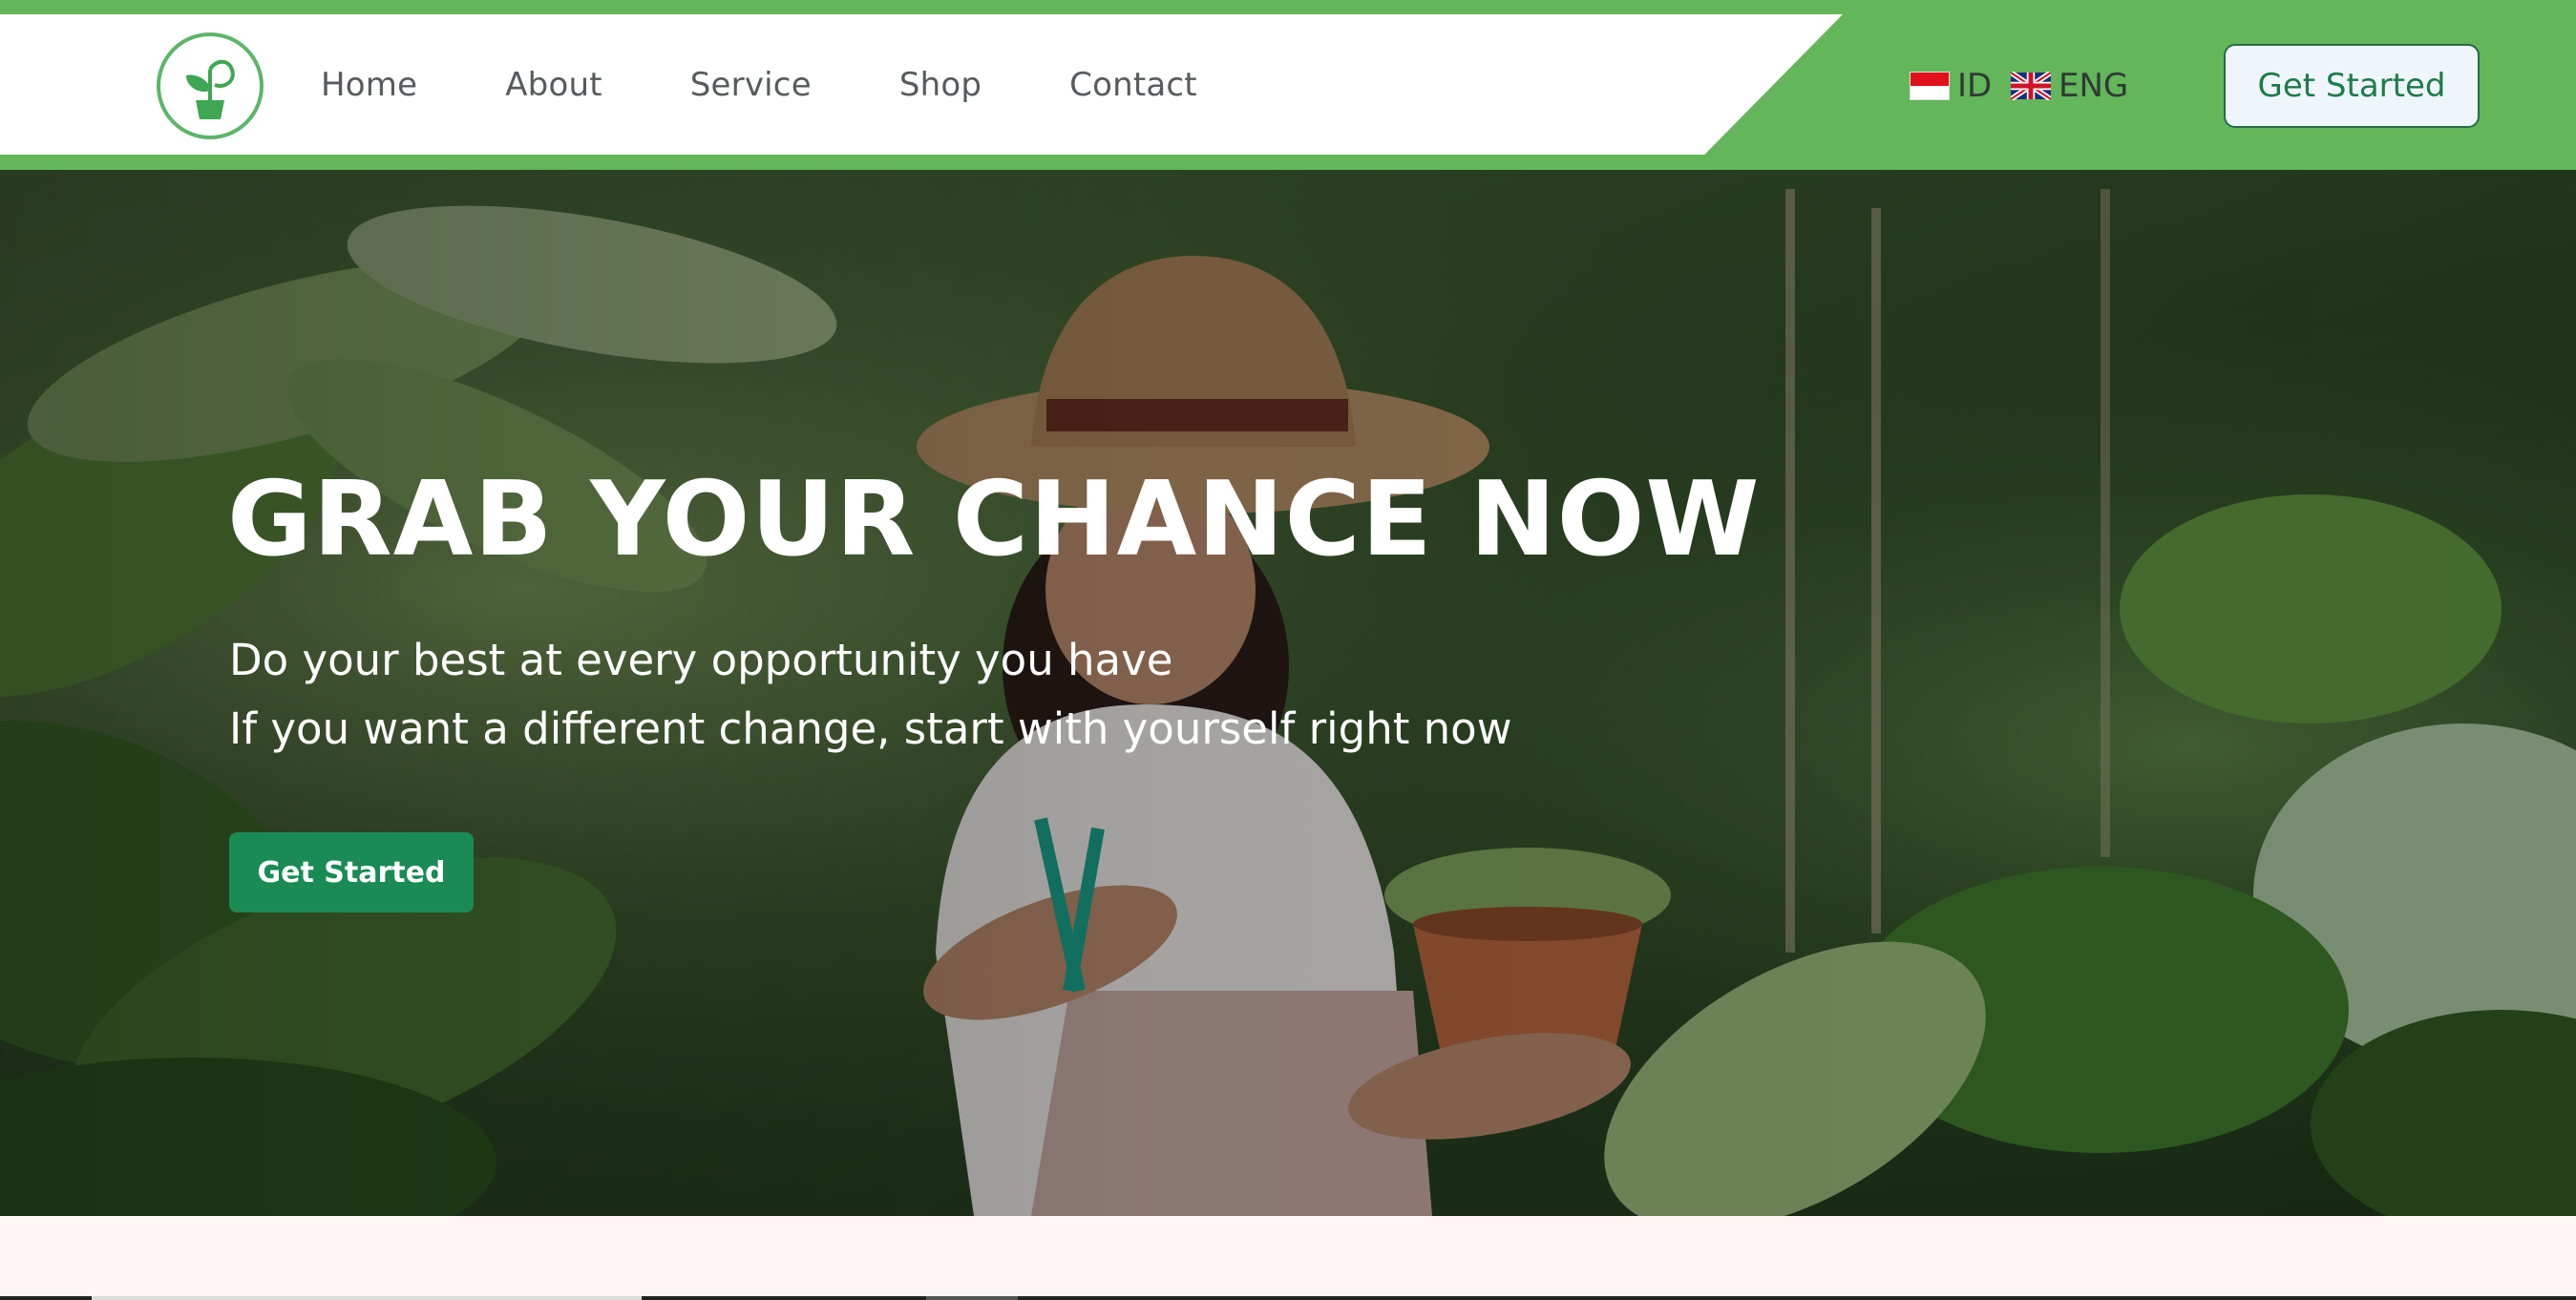  What do you see at coordinates (2031, 86) in the screenshot?
I see `uk-flag-icon` at bounding box center [2031, 86].